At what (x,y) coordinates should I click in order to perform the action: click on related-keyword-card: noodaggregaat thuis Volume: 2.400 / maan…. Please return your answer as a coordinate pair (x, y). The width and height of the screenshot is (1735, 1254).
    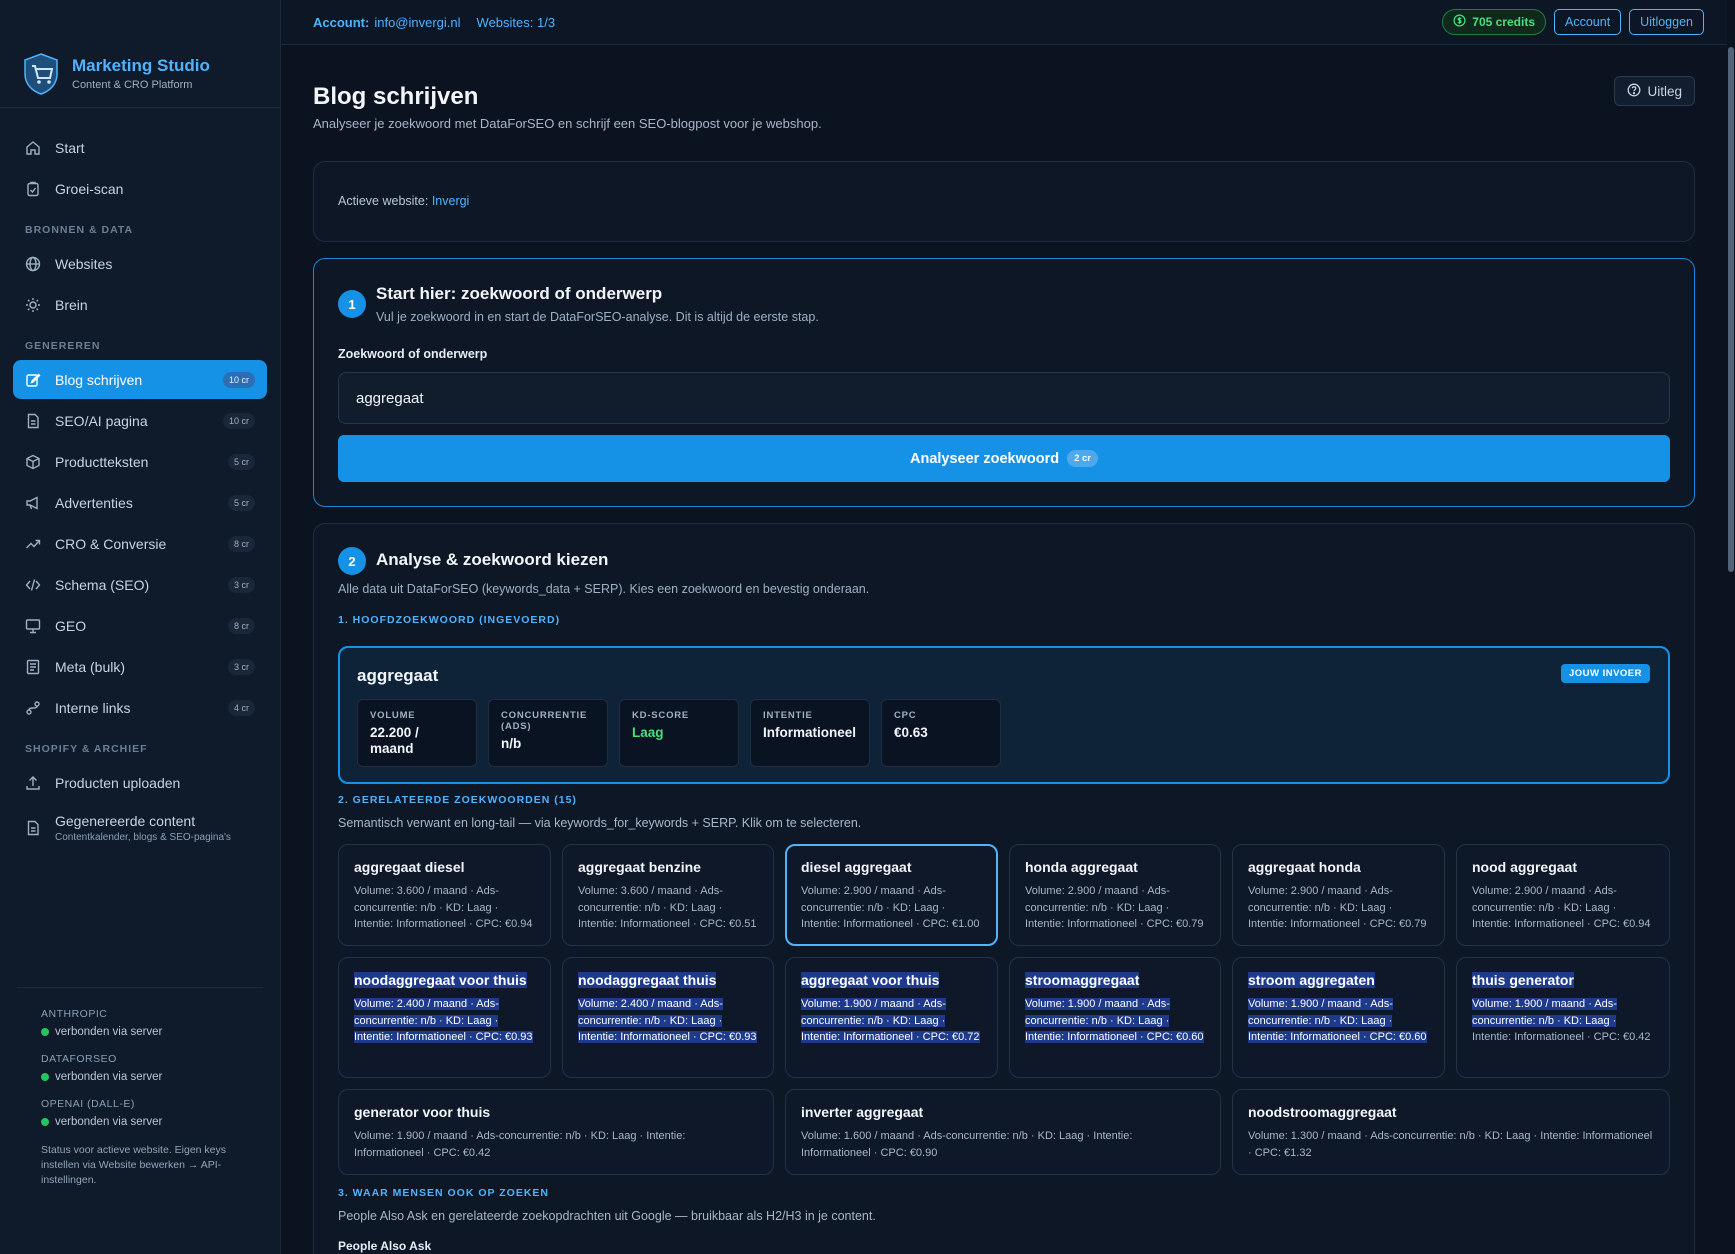
    Looking at the image, I should click on (668, 1017).